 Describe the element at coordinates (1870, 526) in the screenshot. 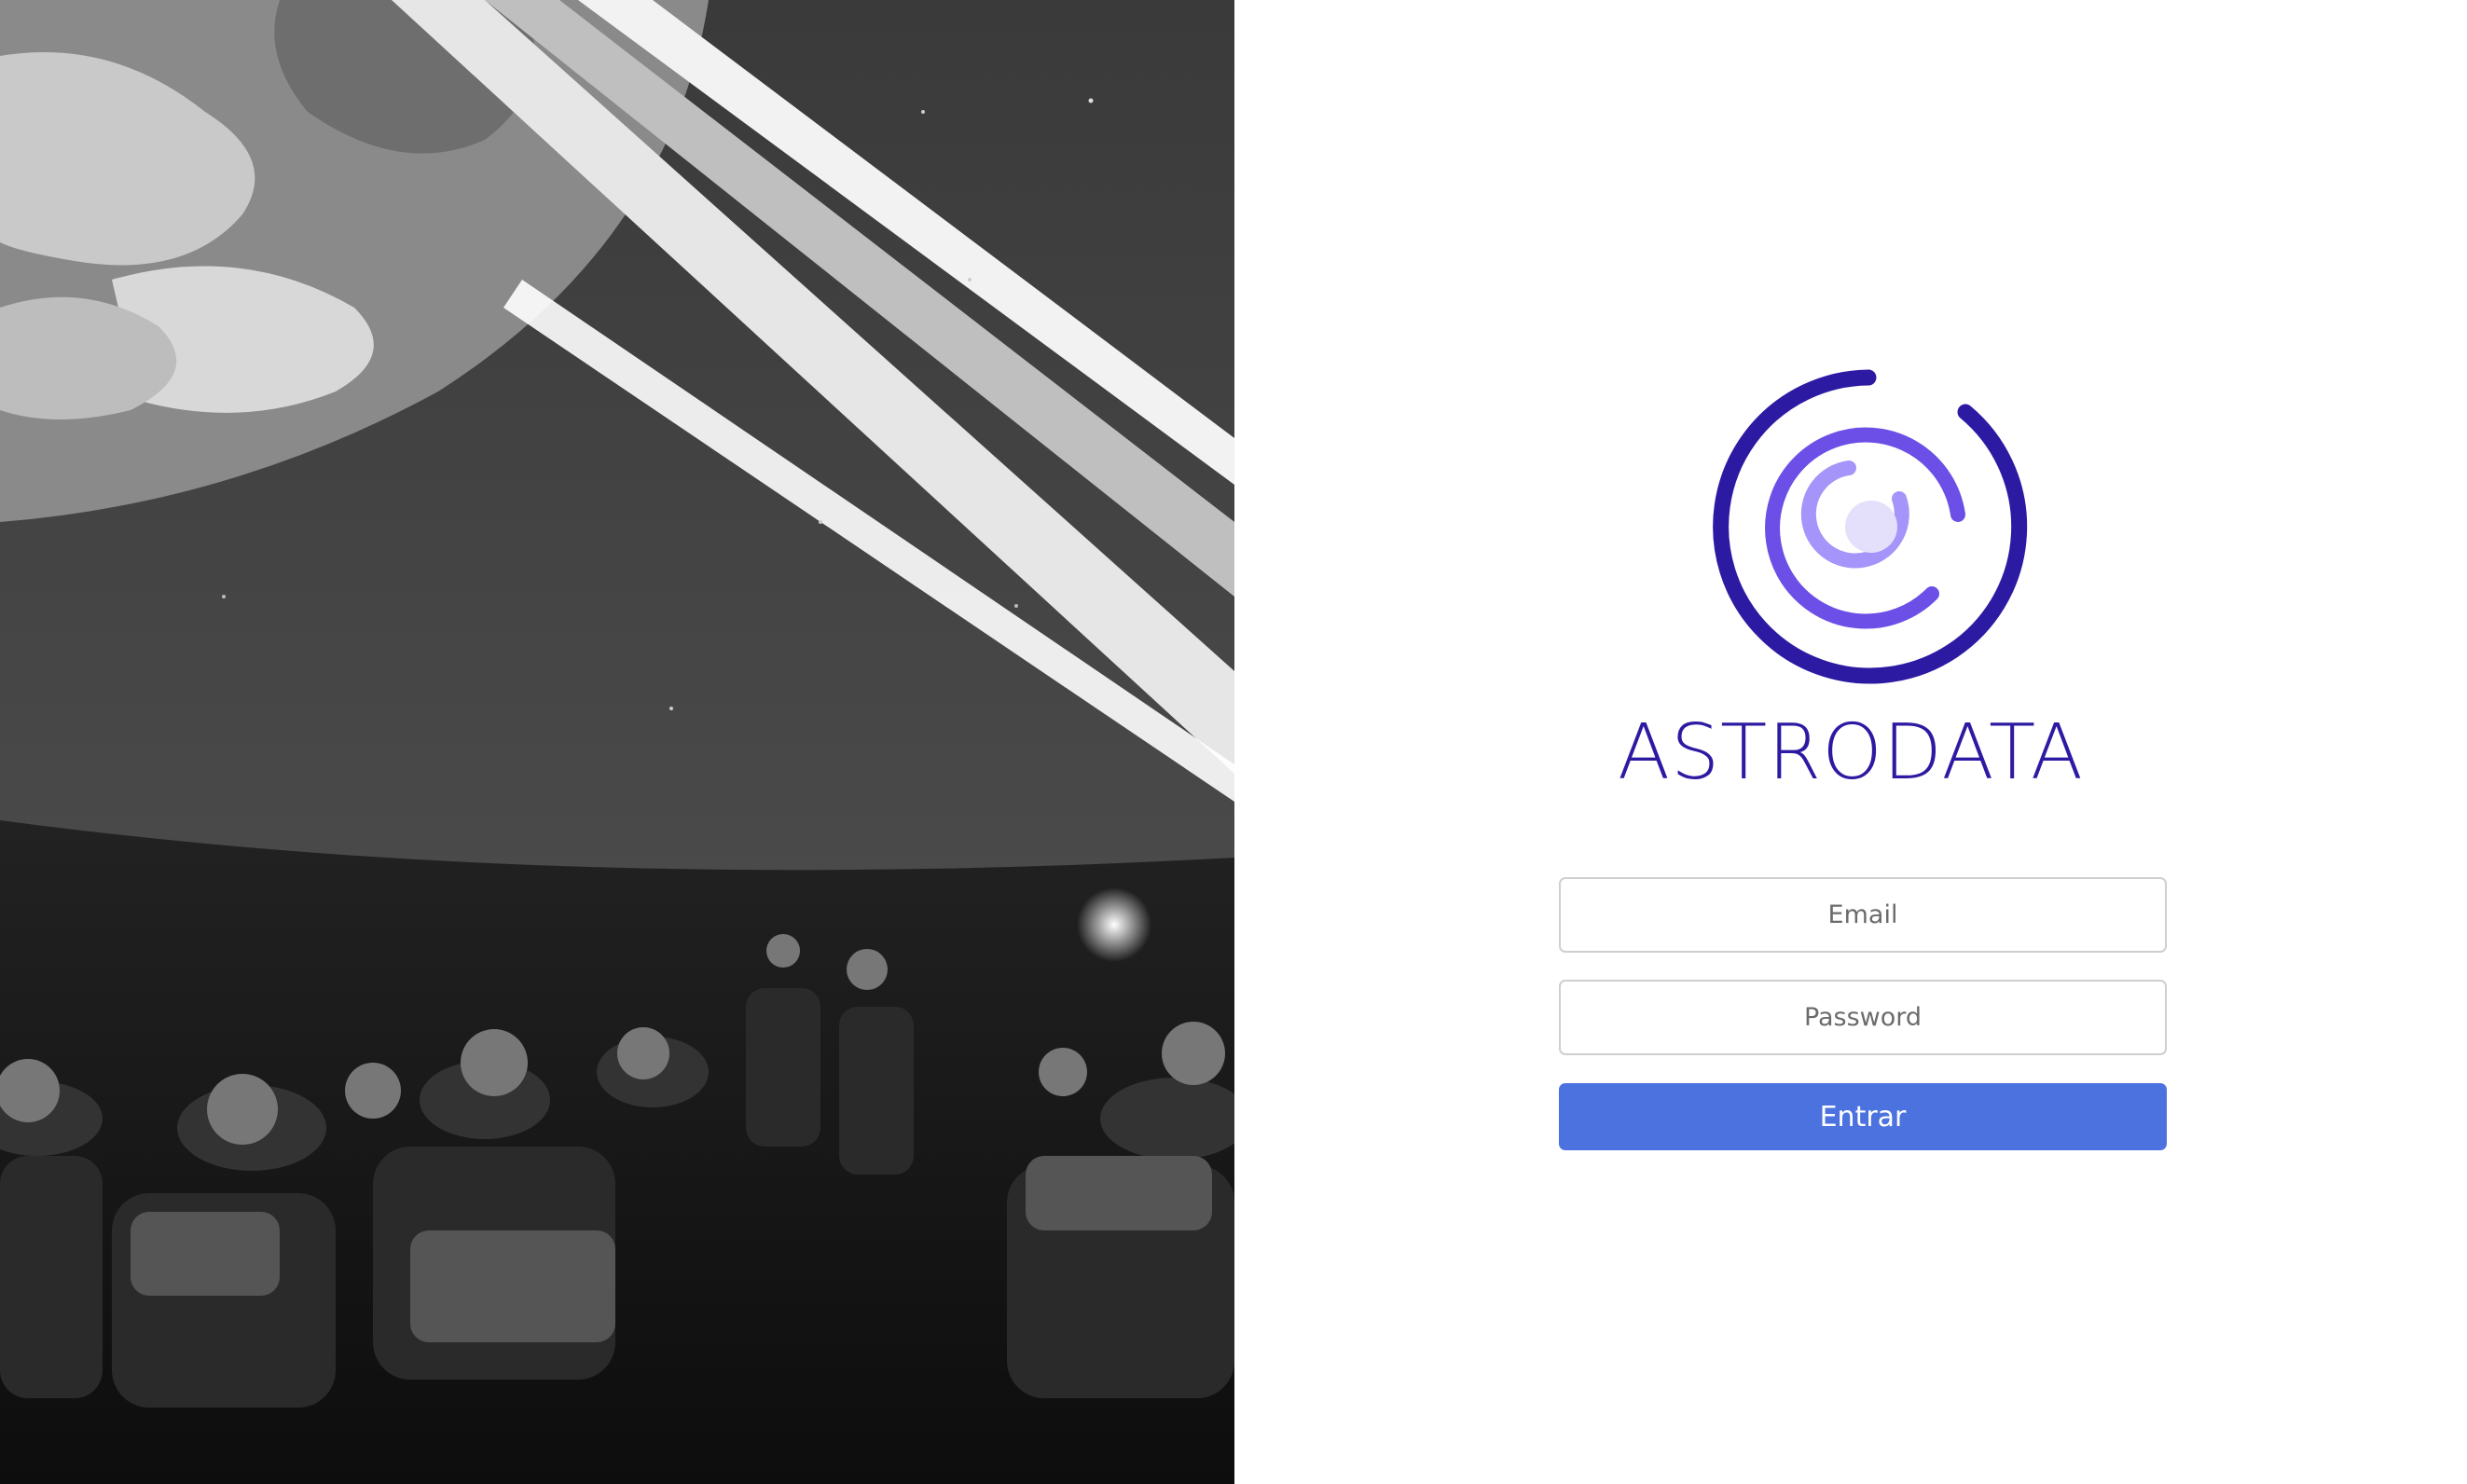

I see `astrodata-orbit-logo-icon` at that location.